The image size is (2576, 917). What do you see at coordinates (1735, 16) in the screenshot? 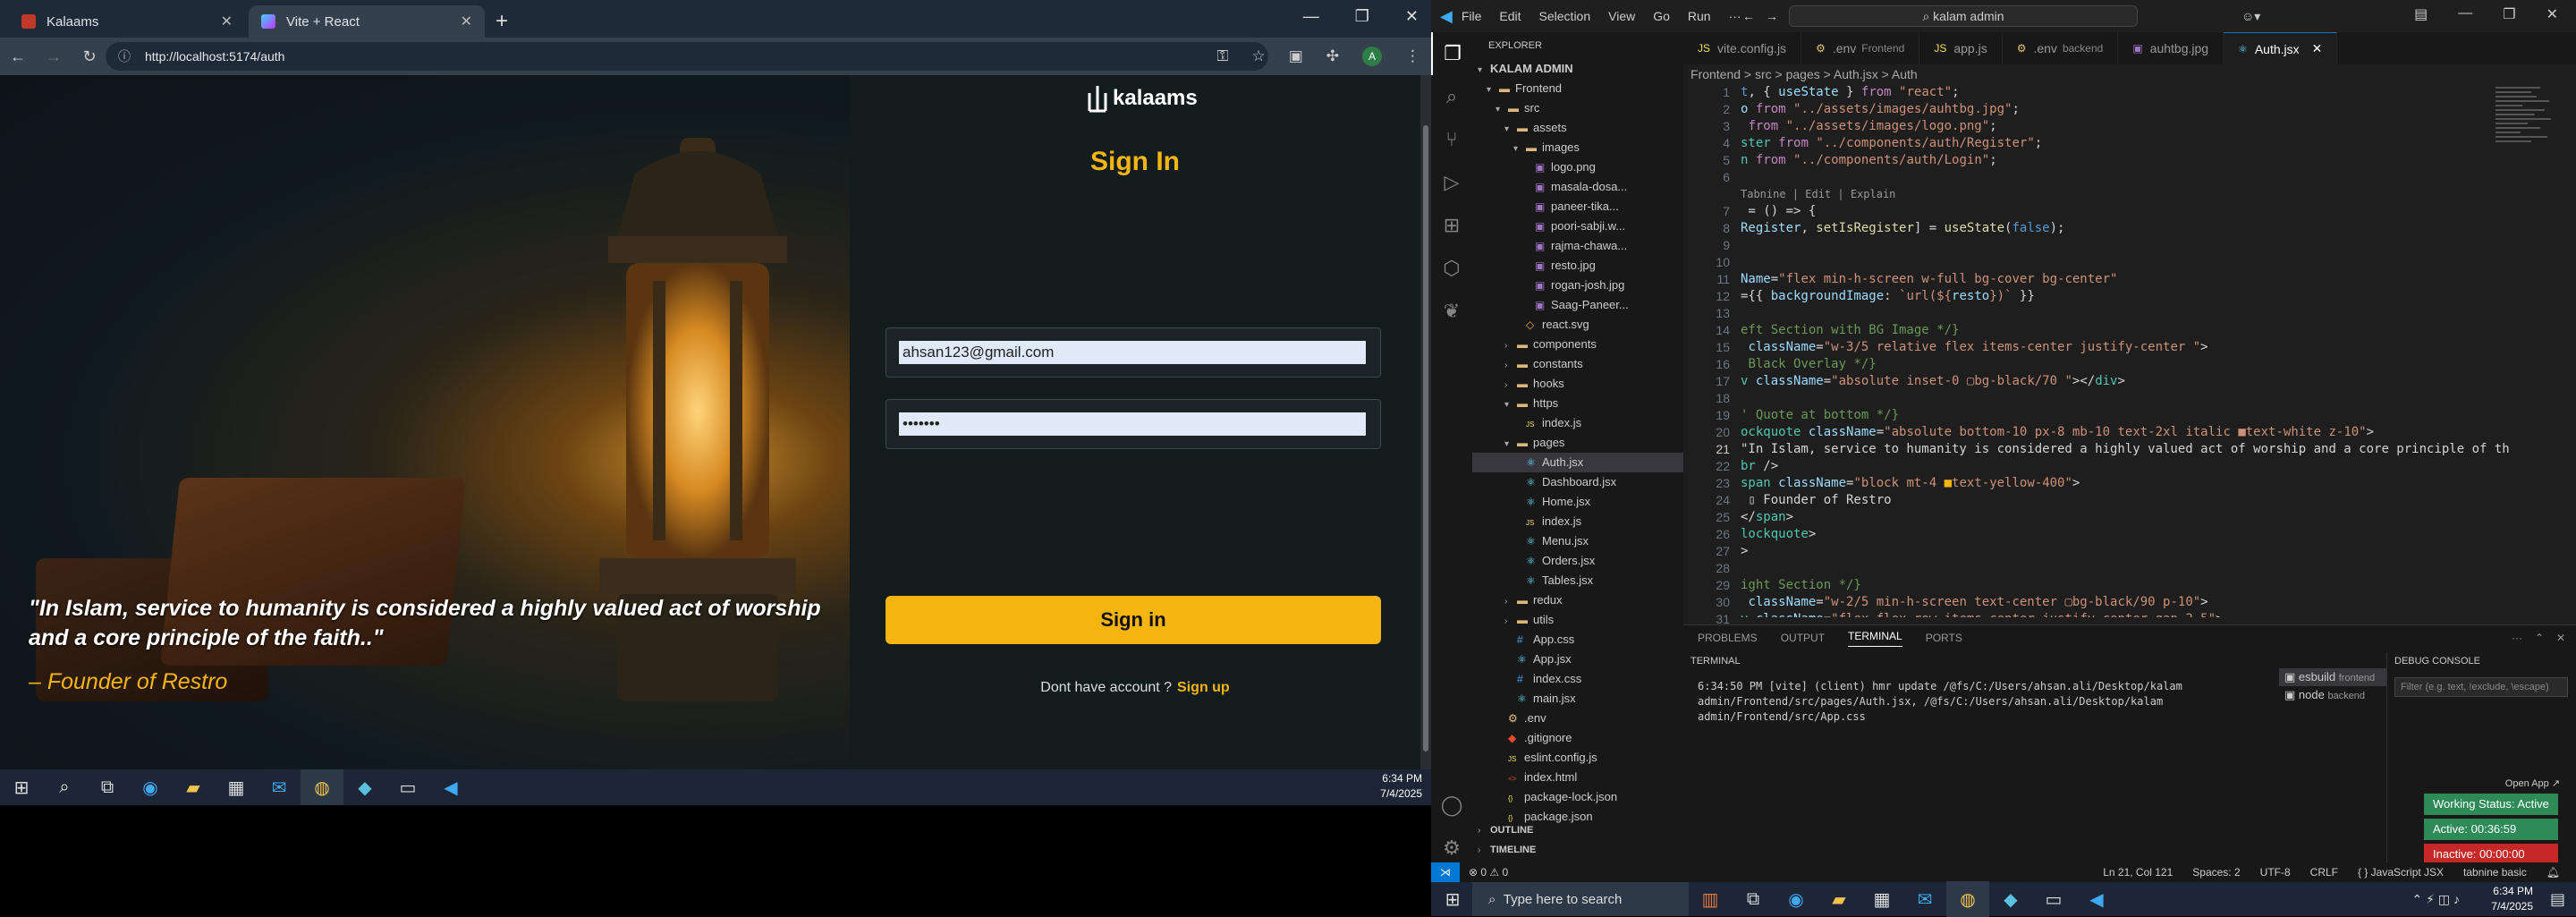
I see `menu-more: ···` at bounding box center [1735, 16].